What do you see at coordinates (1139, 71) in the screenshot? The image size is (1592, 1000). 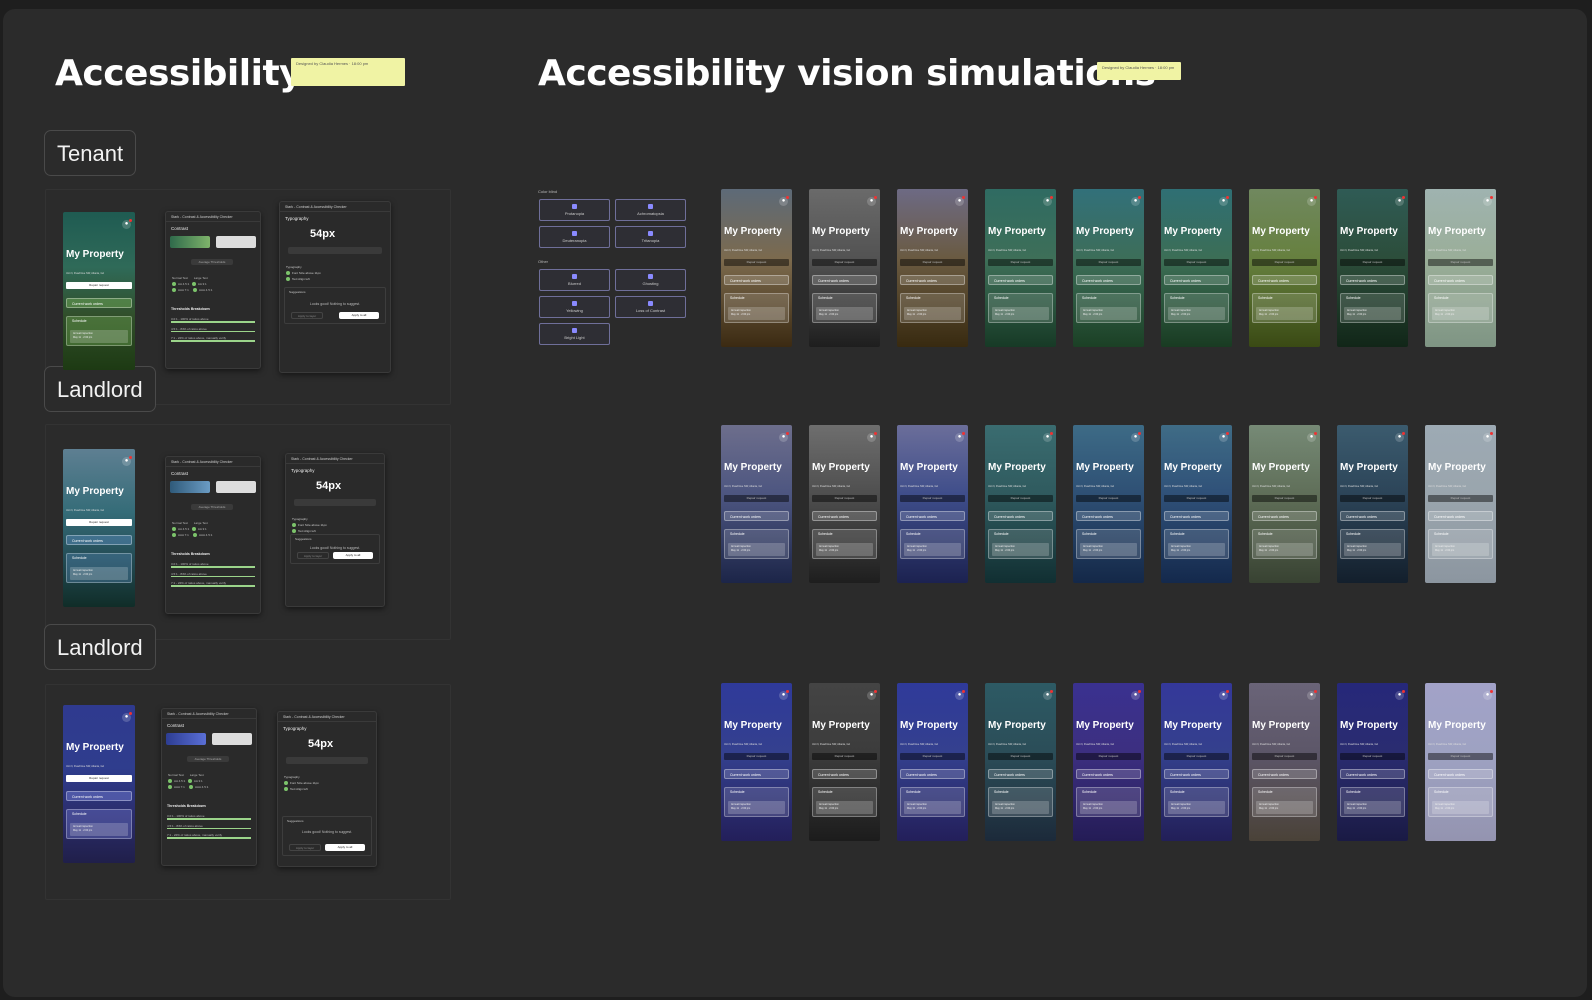 I see `sticky-note-right: Designed by Claudia Hermes · 18:00 pm` at bounding box center [1139, 71].